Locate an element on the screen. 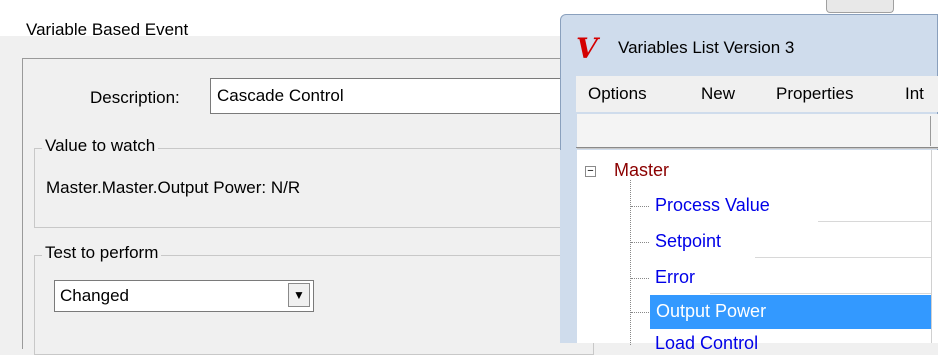 This screenshot has width=938, height=355. tree-node-master: Master is located at coordinates (641, 170).